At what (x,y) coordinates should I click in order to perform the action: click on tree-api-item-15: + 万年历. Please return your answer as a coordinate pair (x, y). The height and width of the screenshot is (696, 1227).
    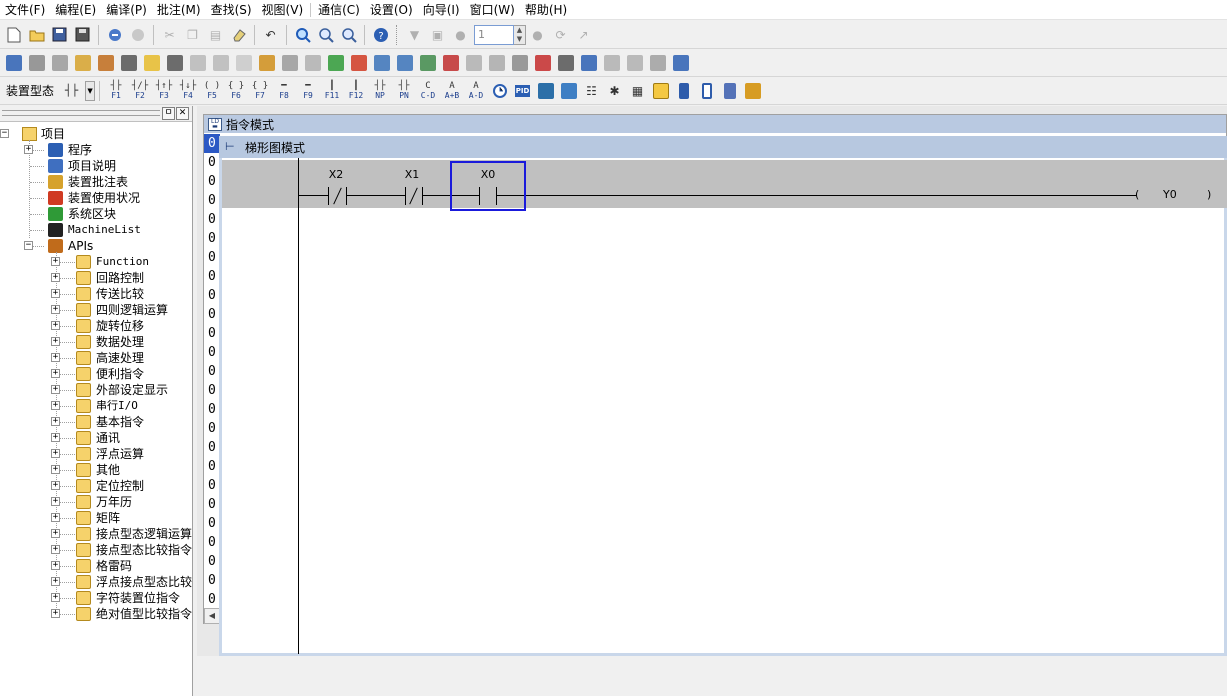
    Looking at the image, I should click on (96, 502).